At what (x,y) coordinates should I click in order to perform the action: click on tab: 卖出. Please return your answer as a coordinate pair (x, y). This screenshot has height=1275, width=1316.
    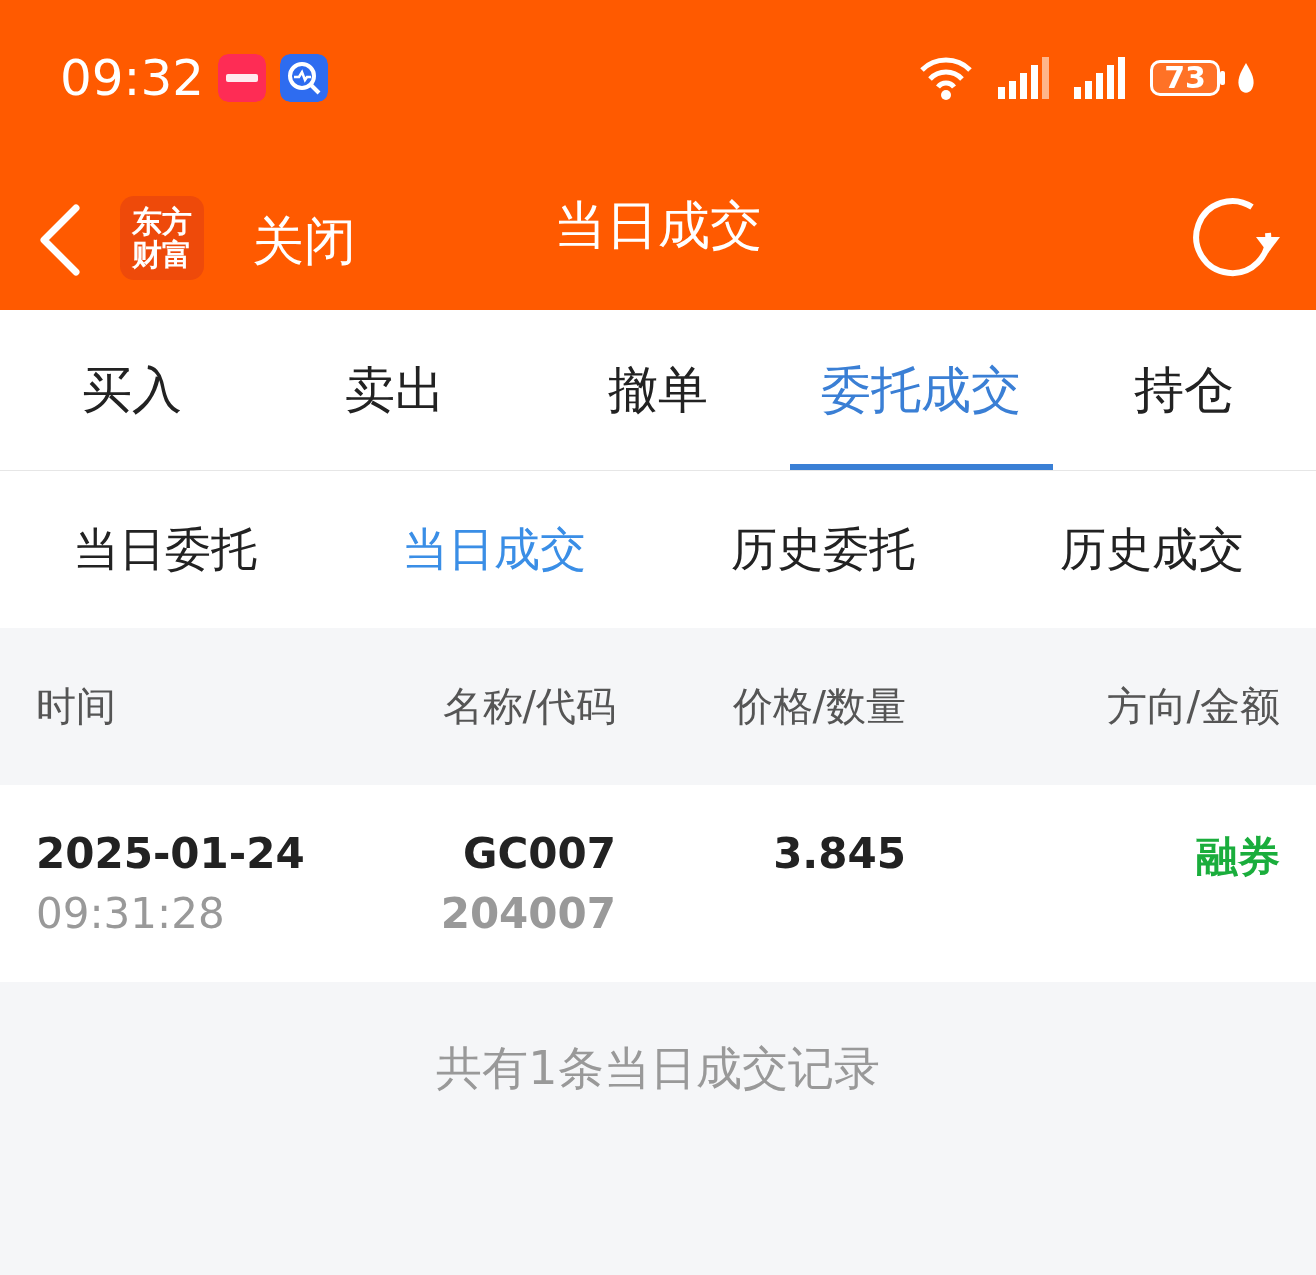
    Looking at the image, I should click on (395, 390).